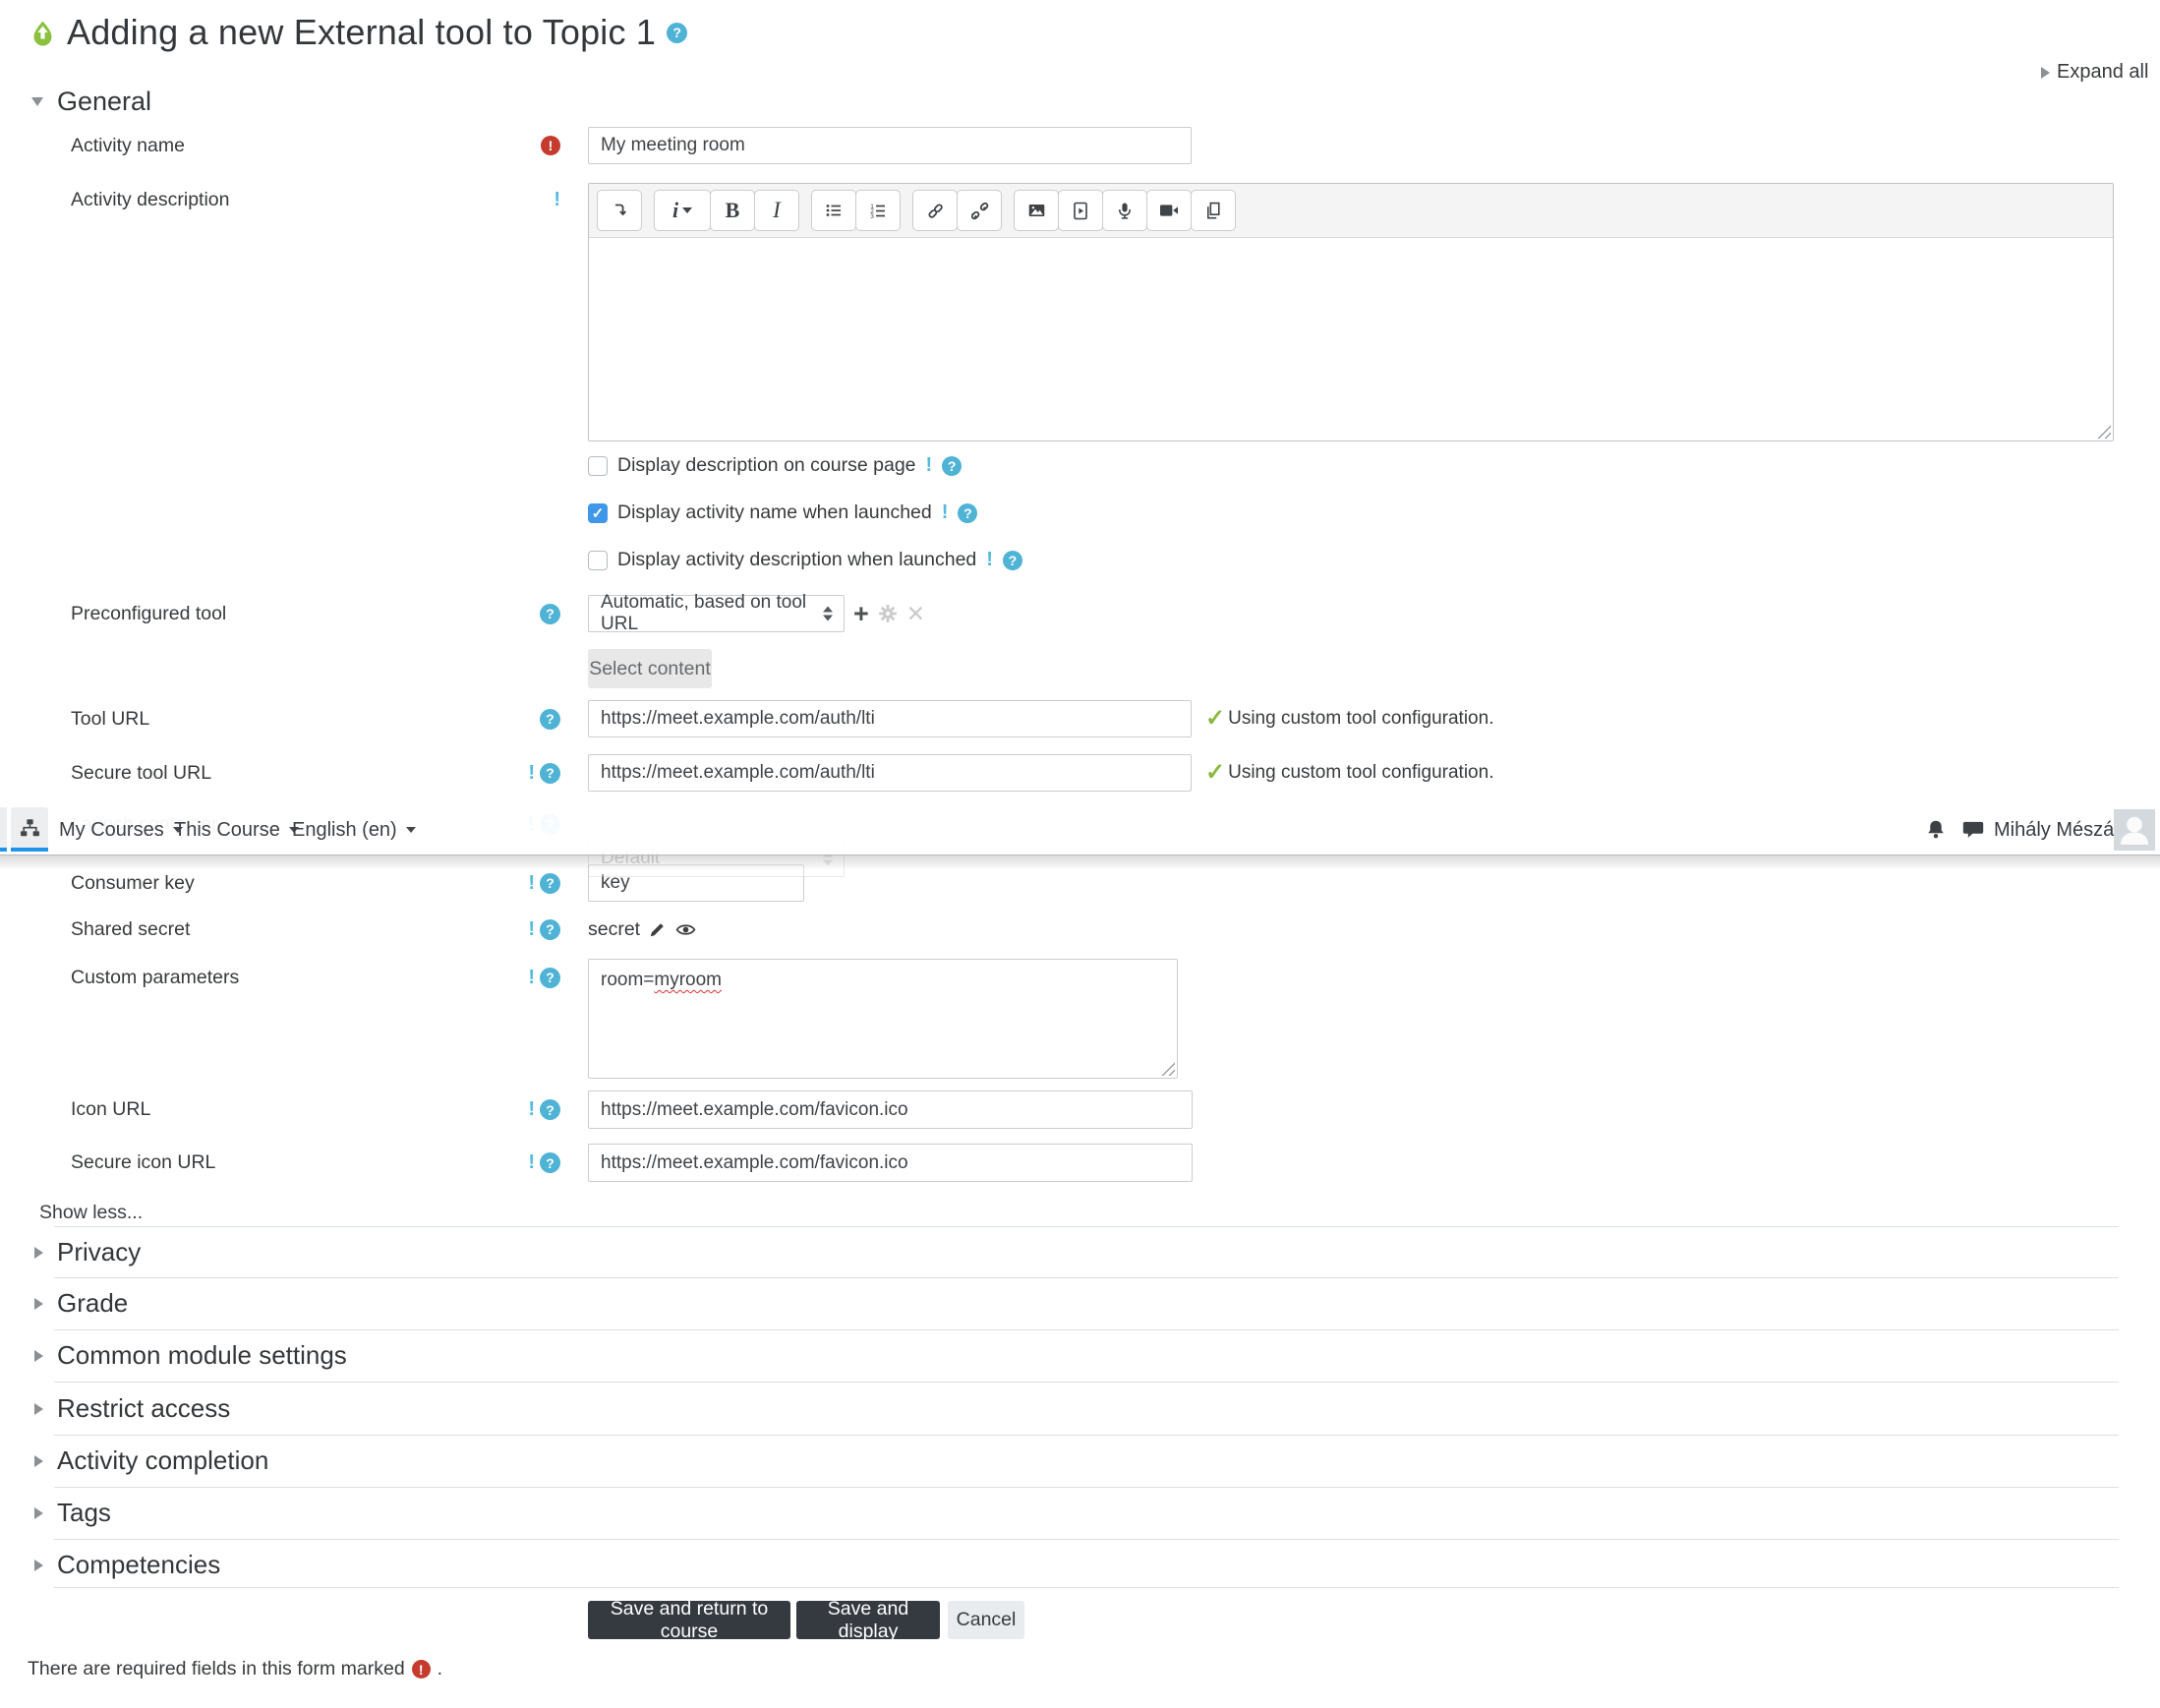 Image resolution: width=2160 pixels, height=1708 pixels. I want to click on collapse-toolbar-icon, so click(620, 211).